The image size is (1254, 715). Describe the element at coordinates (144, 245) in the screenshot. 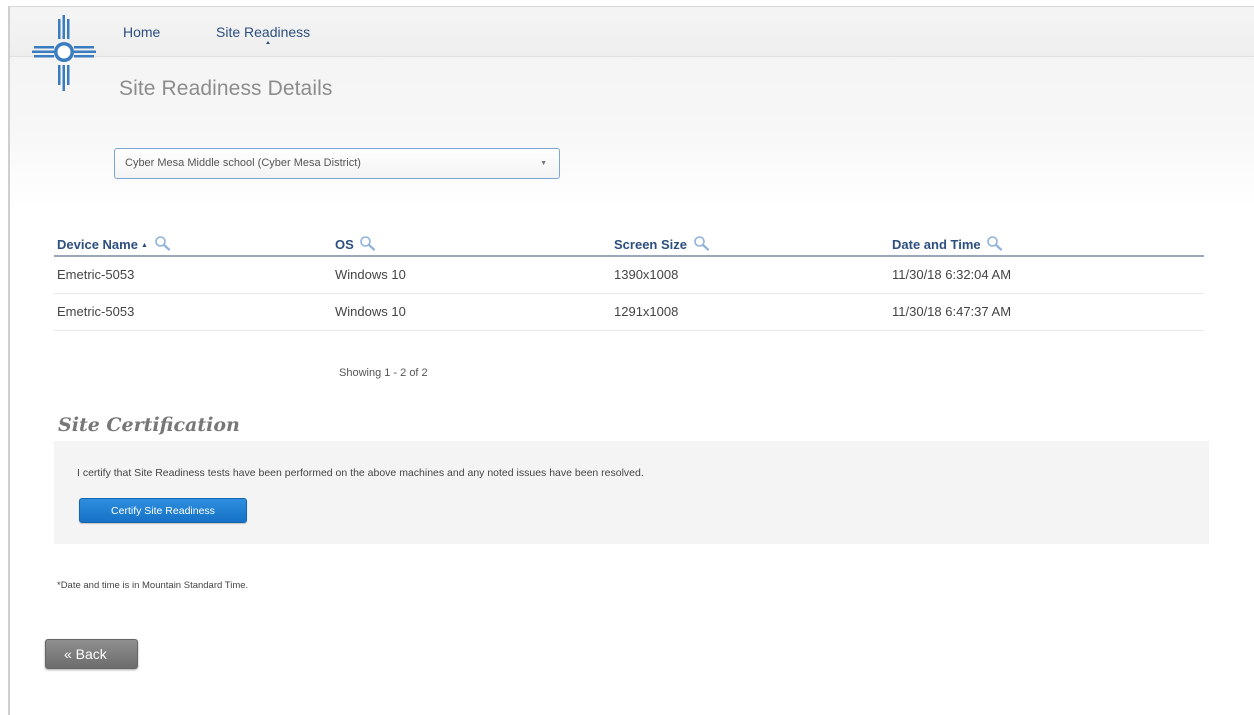

I see `sort-ascending-icon: ▲` at that location.